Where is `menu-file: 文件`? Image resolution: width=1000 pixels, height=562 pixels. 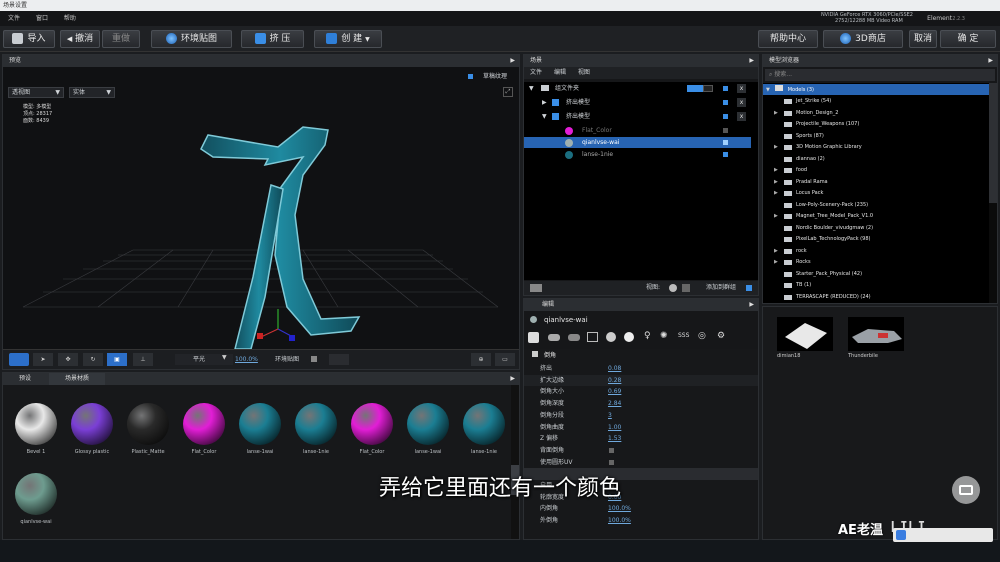
menu-file: 文件 is located at coordinates (14, 18).